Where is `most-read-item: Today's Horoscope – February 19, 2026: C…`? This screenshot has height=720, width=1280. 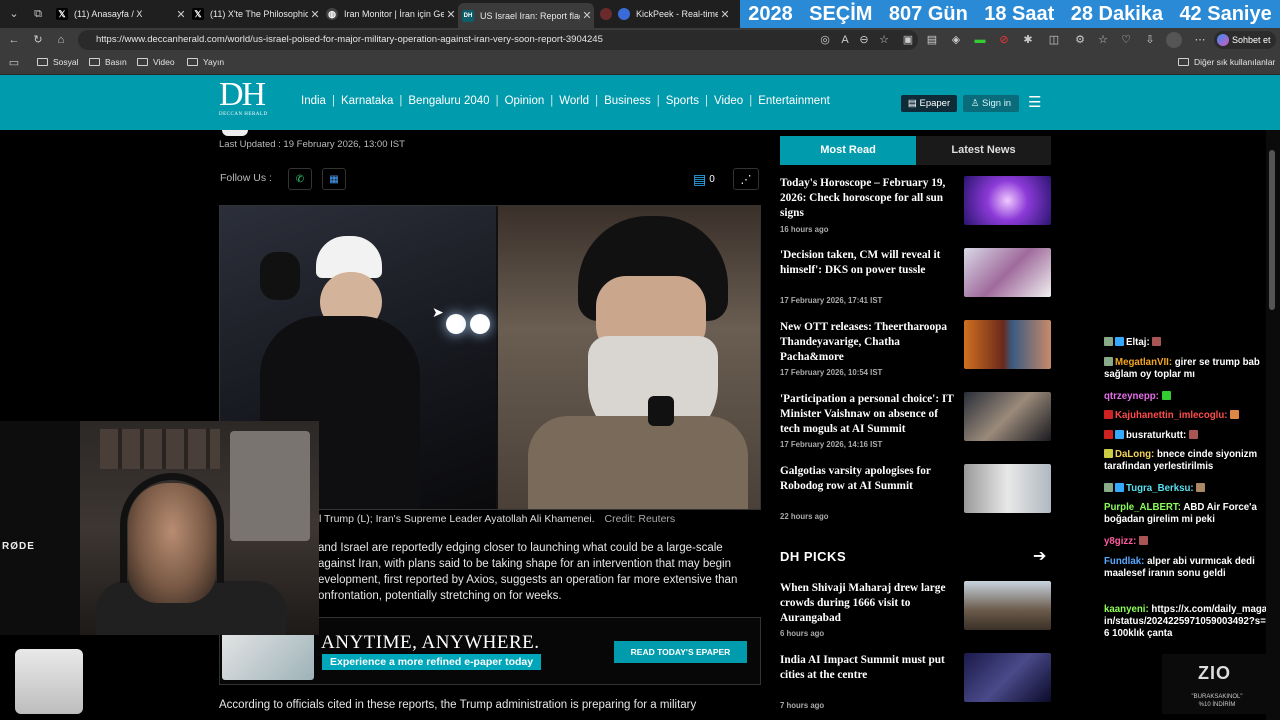
most-read-item: Today's Horoscope – February 19, 2026: C… is located at coordinates (915, 206).